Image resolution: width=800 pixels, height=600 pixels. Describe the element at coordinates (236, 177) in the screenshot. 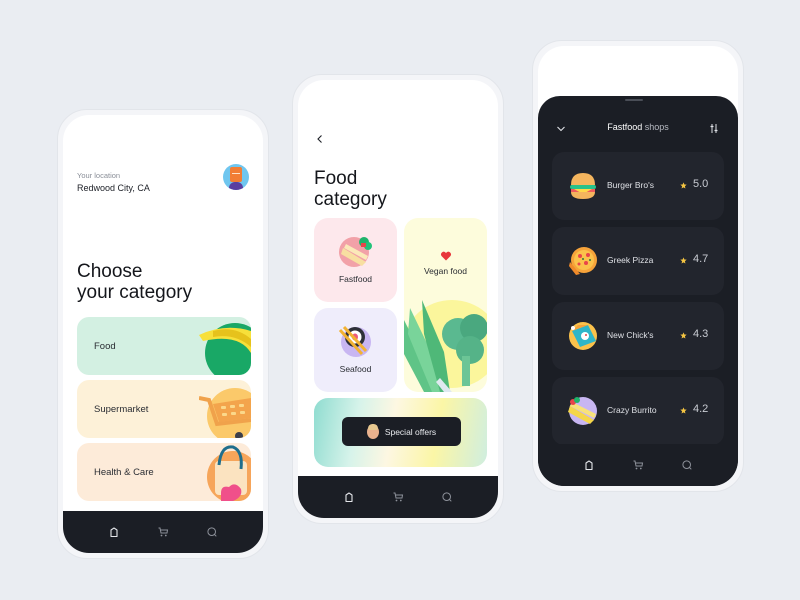

I see `avatar` at that location.